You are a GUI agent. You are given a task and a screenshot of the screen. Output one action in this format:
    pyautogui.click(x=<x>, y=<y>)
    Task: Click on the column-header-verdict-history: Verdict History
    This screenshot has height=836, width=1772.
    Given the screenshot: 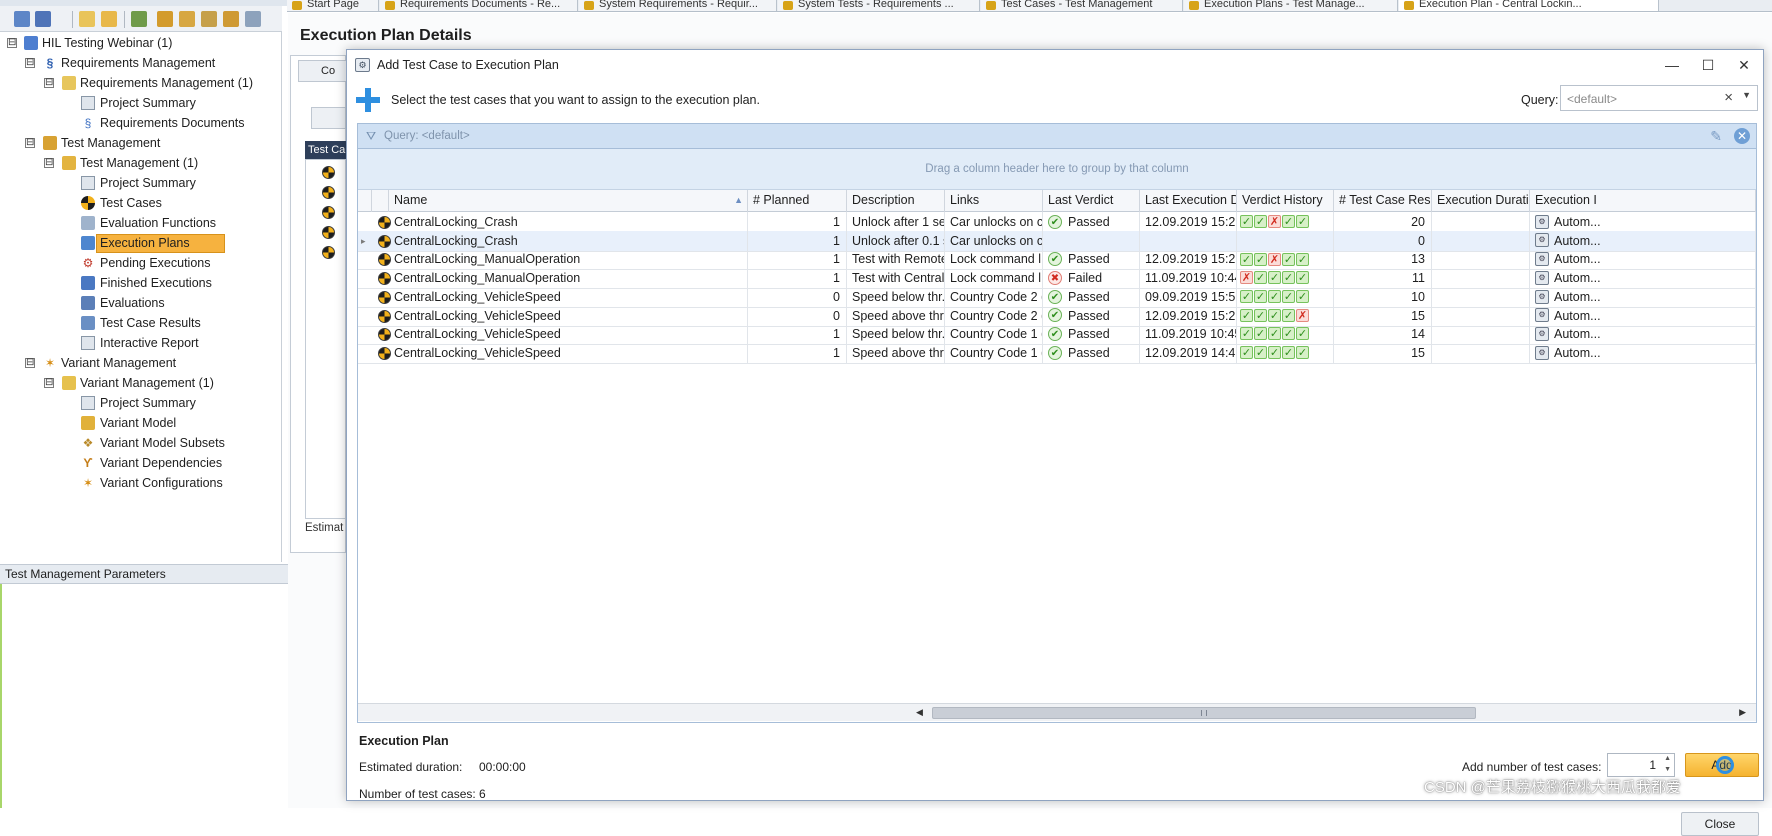 What is the action you would take?
    pyautogui.click(x=1285, y=201)
    